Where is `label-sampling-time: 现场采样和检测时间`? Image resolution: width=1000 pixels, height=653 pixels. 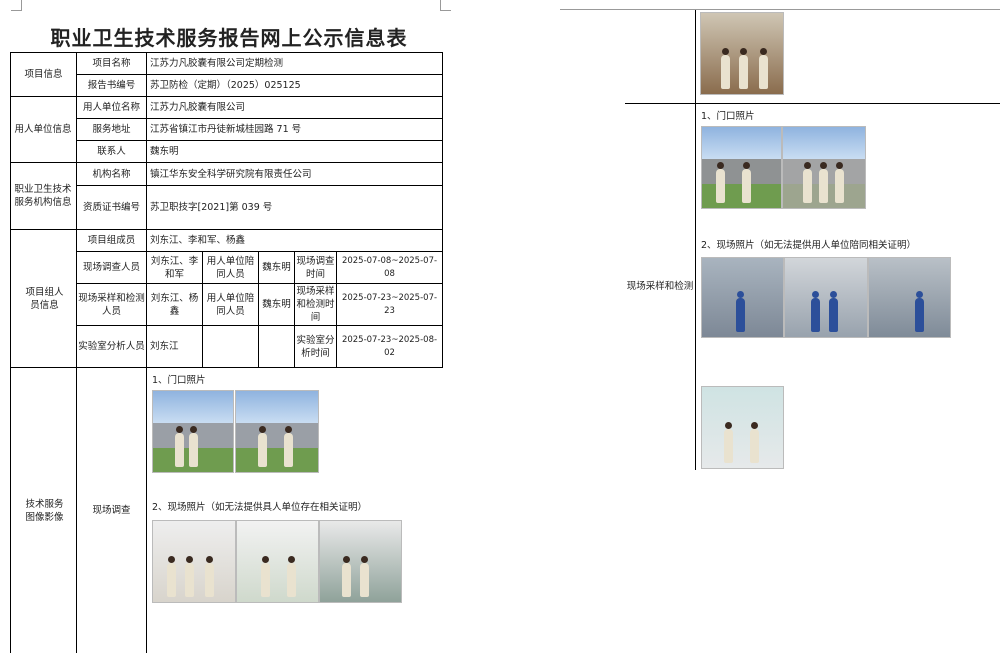 label-sampling-time: 现场采样和检测时间 is located at coordinates (315, 304).